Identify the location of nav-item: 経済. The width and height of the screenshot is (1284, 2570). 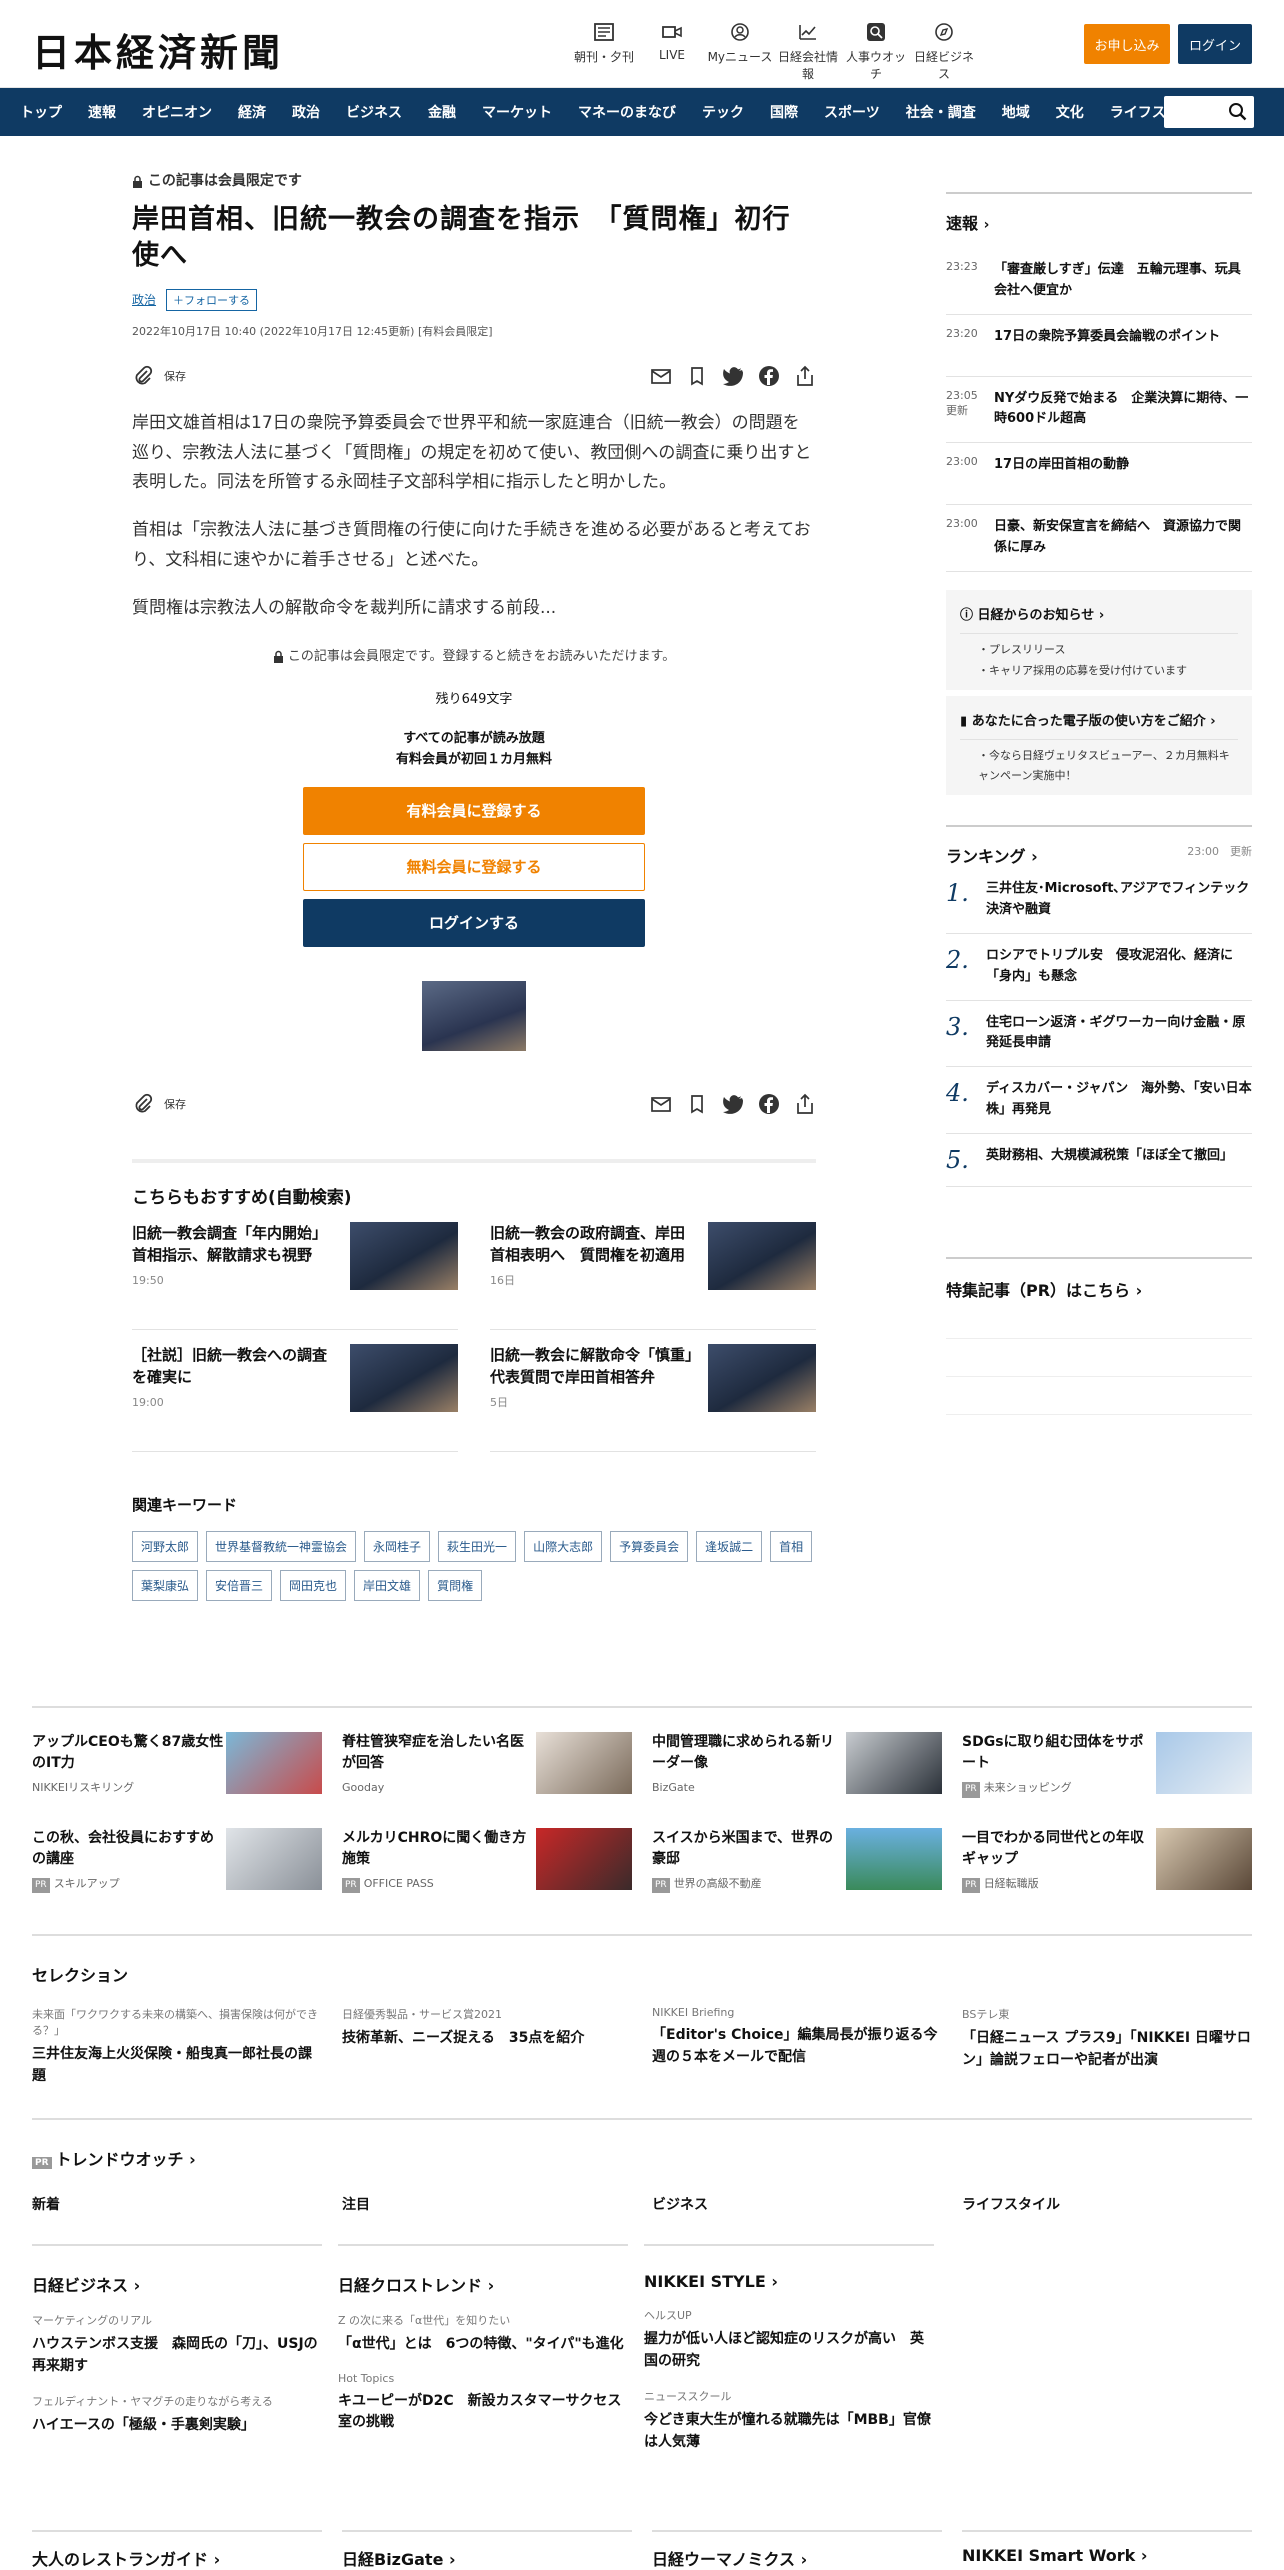
(252, 112).